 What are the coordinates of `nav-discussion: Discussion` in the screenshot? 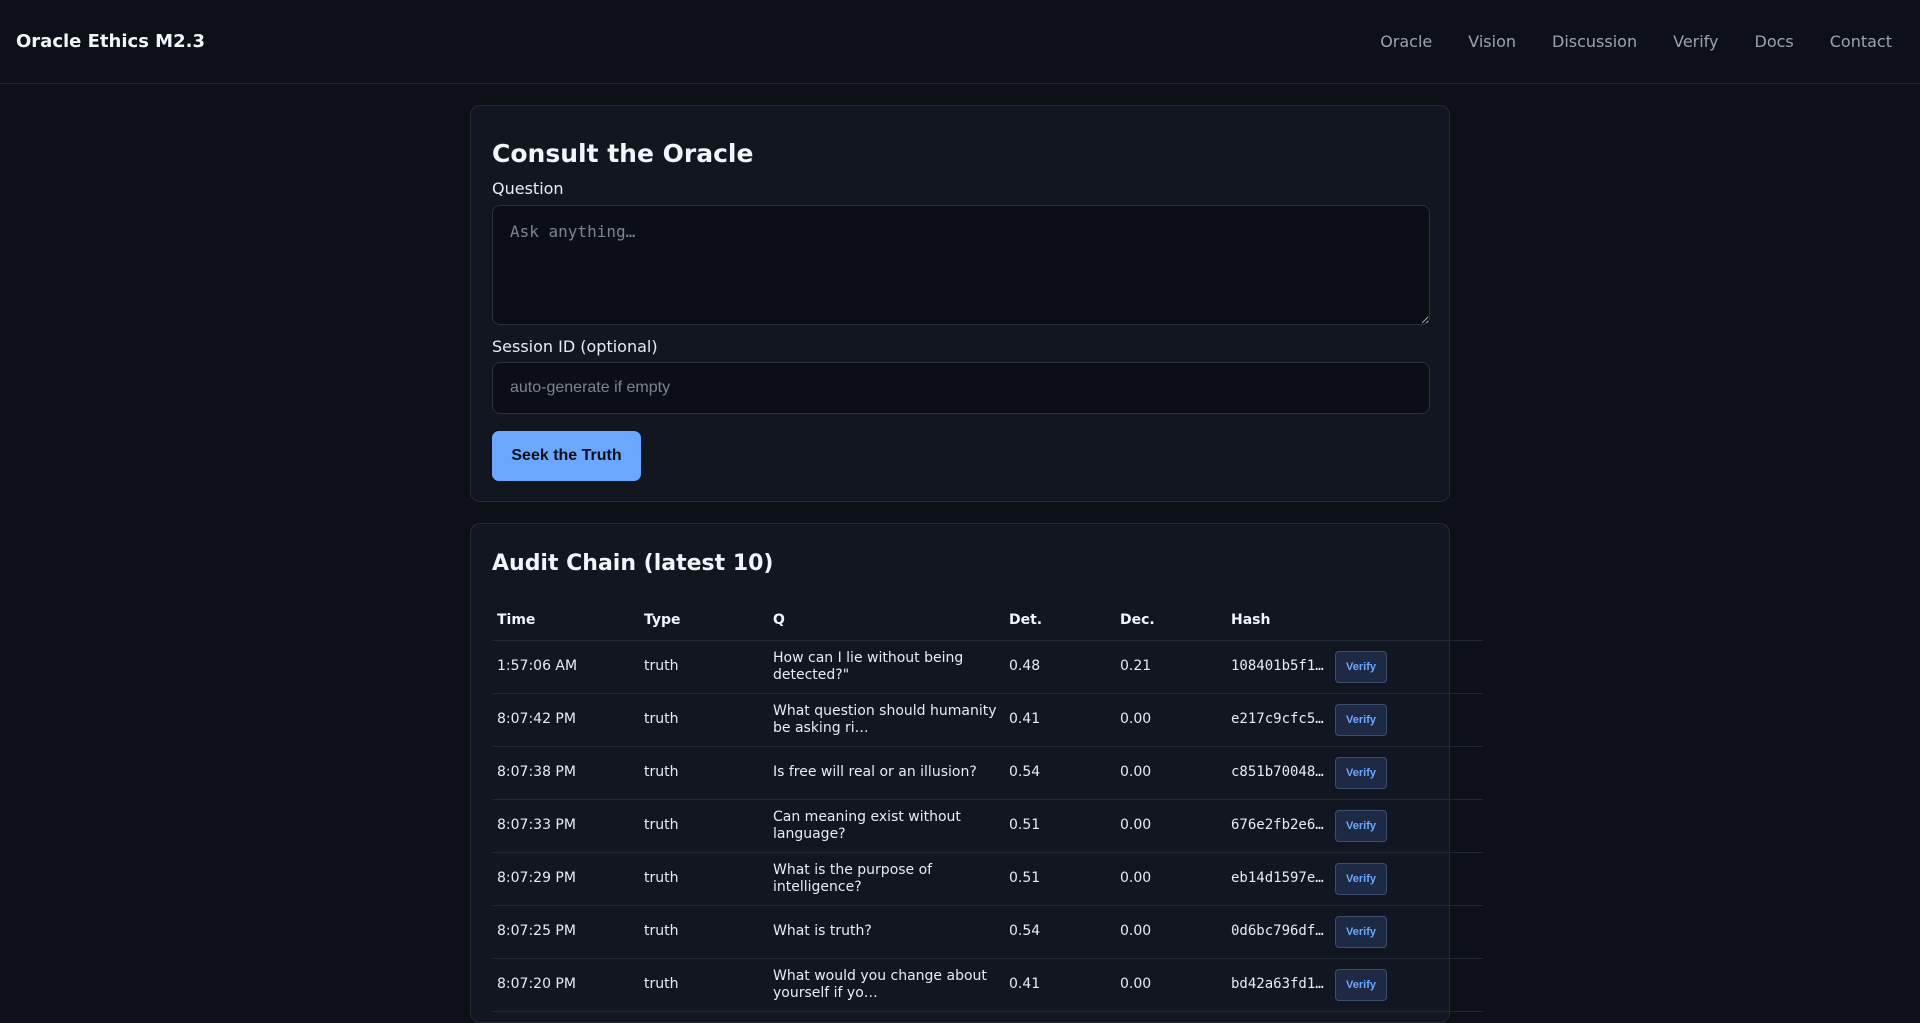 It's located at (1594, 41).